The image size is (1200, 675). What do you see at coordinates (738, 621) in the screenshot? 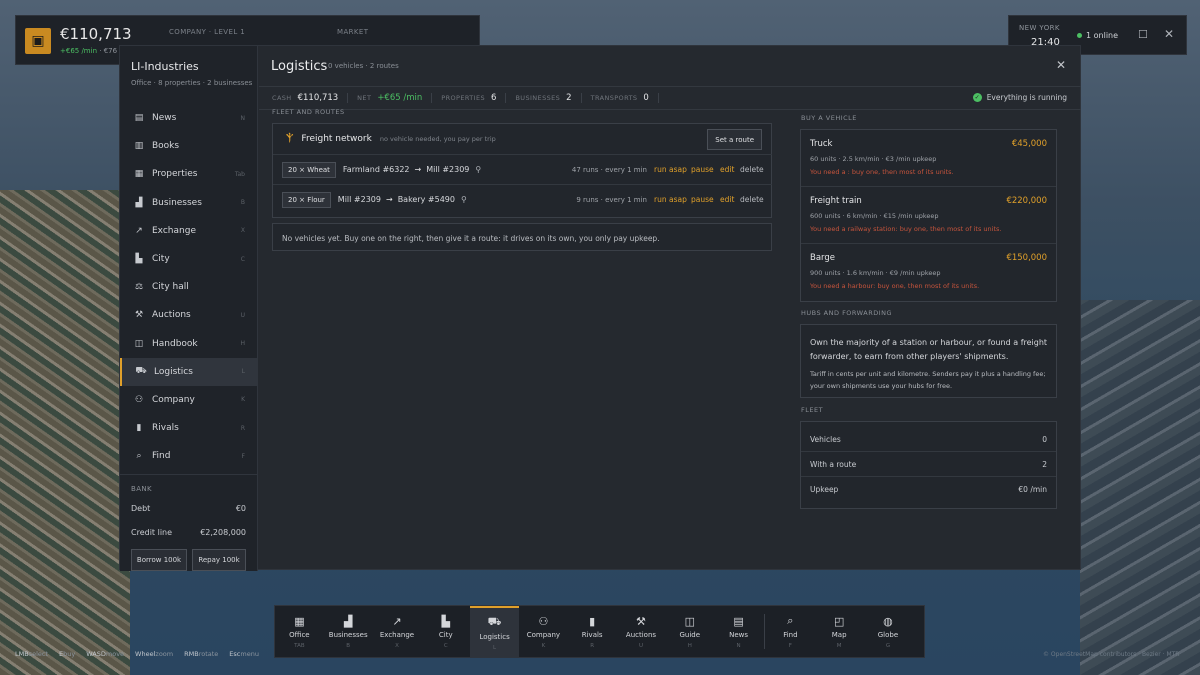
I see `newspaper-icon: ▤` at bounding box center [738, 621].